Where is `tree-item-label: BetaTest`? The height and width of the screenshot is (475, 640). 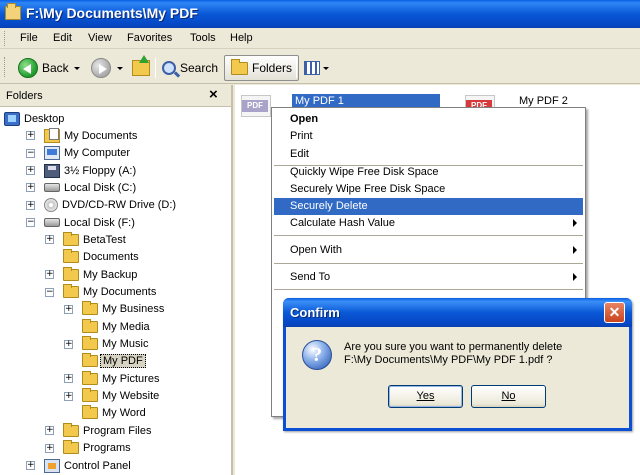
tree-item-label: BetaTest is located at coordinates (104, 239).